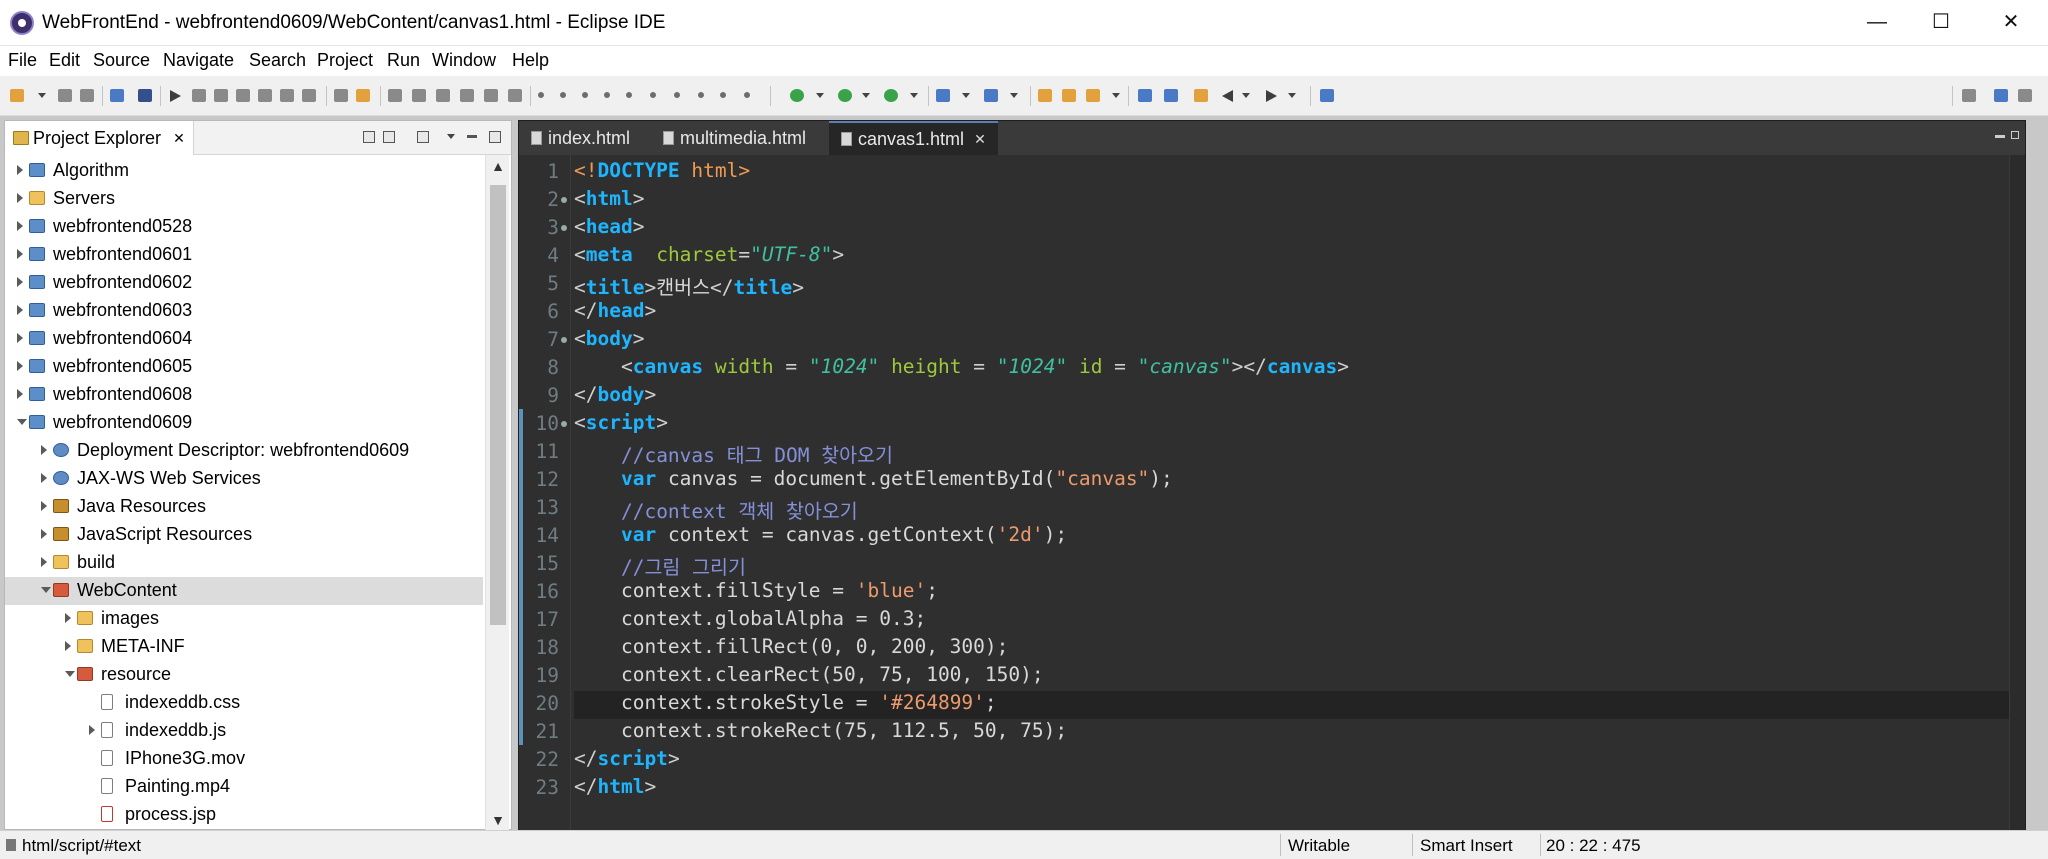 The image size is (2048, 859). I want to click on tree-item: META-INF, so click(244, 647).